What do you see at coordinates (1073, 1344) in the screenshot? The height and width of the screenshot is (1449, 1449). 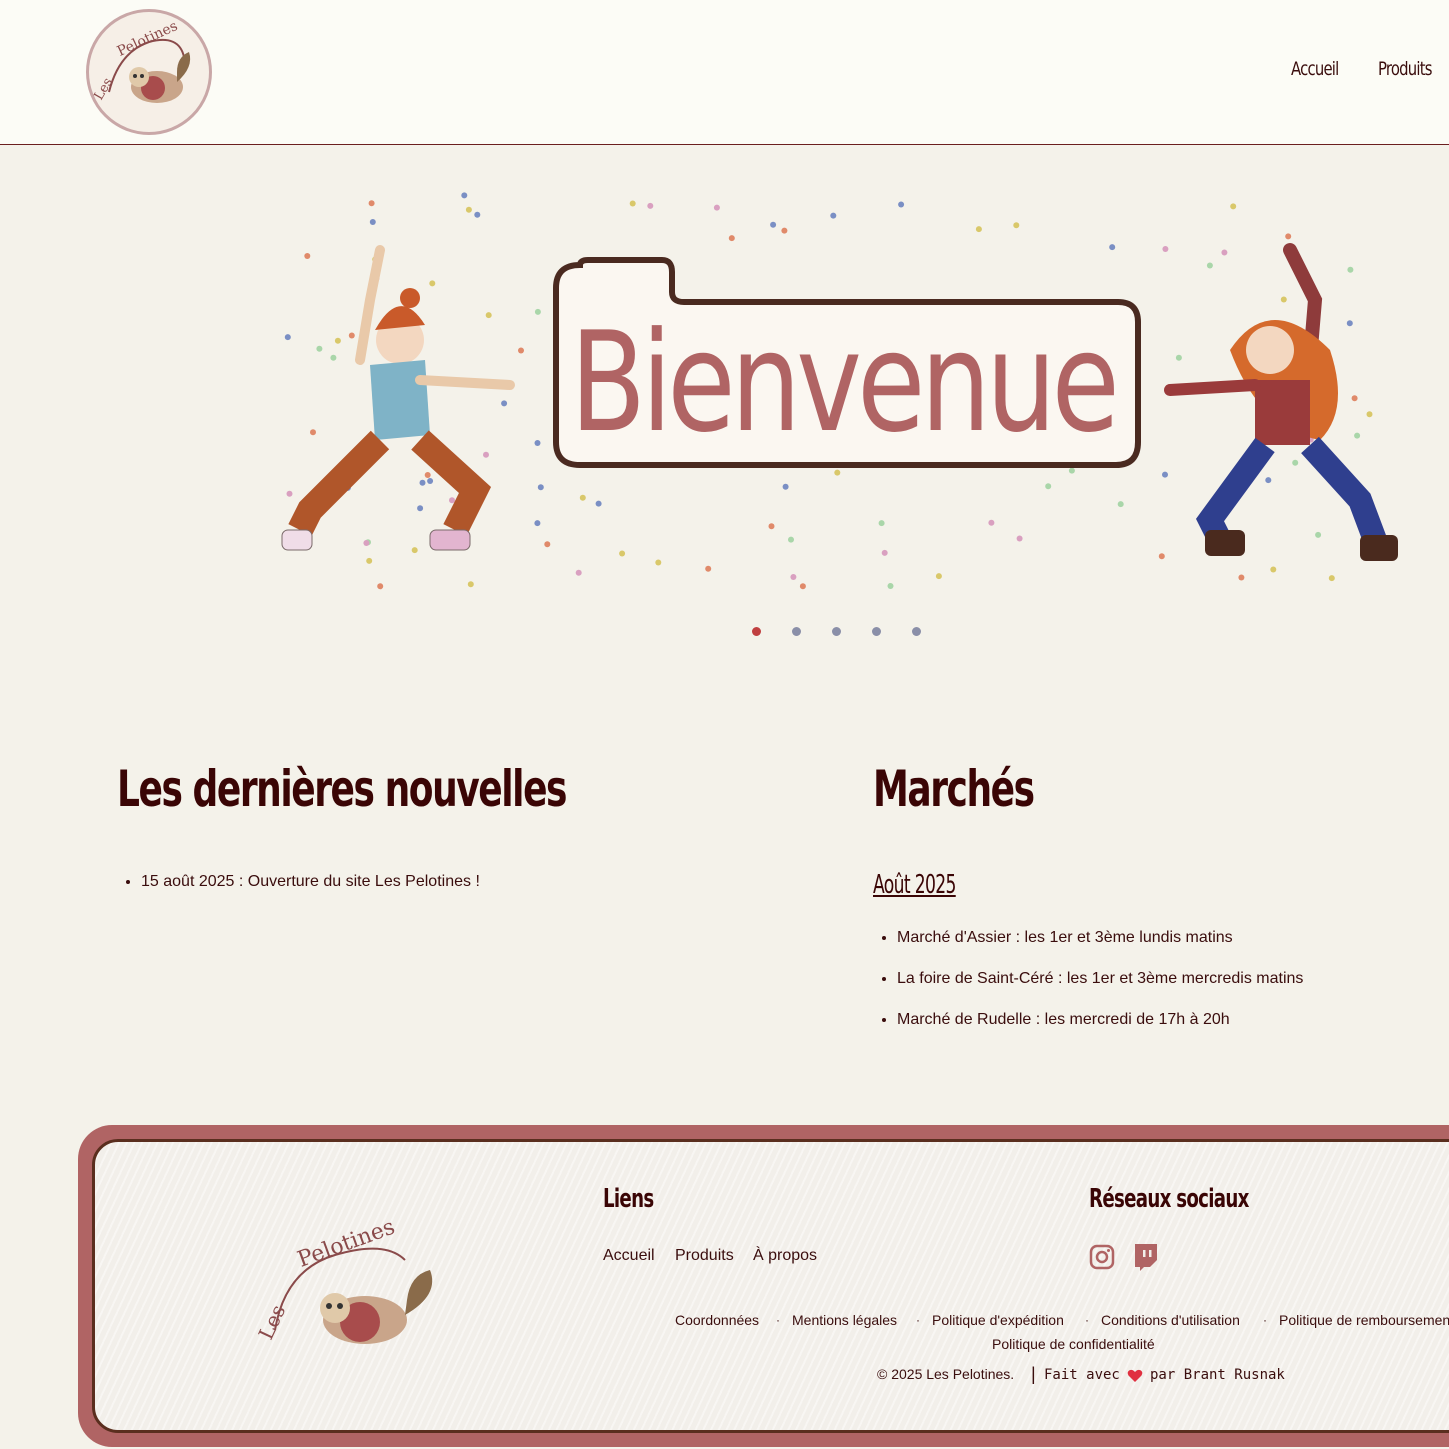 I see `legal-confidentialite: Politique de confidentialité` at bounding box center [1073, 1344].